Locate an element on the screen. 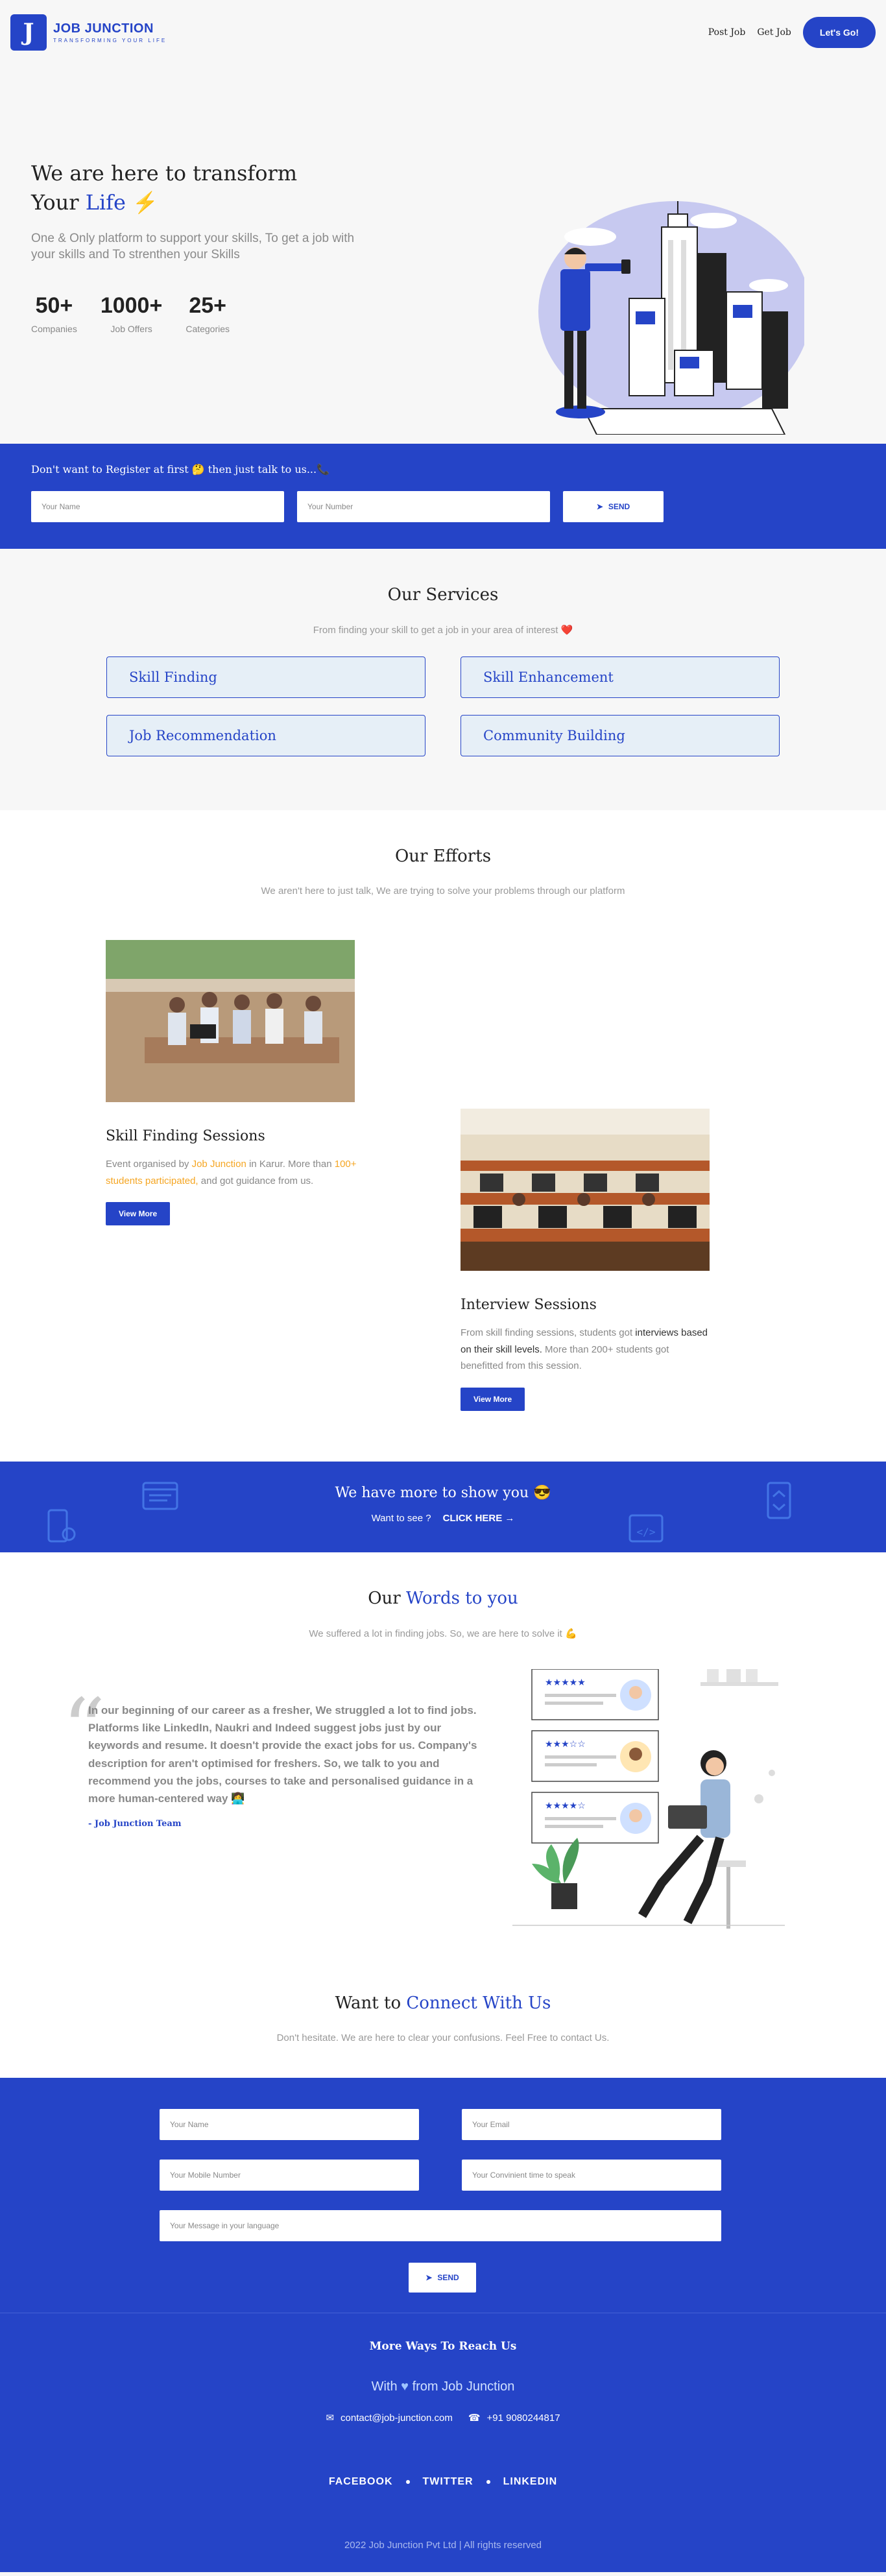 This screenshot has height=2576, width=886. stat-label: Job Offers is located at coordinates (131, 328).